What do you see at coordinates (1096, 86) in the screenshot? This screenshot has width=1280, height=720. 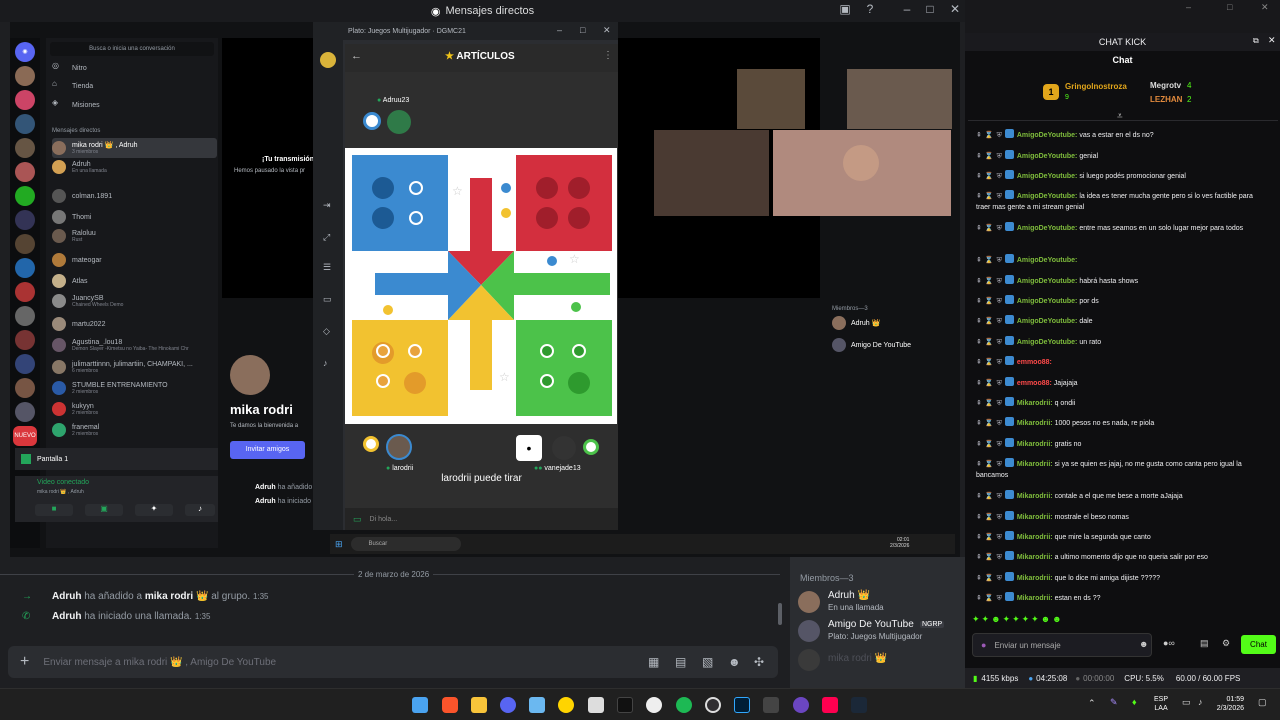 I see `top-user-name: Gringolnostroza` at bounding box center [1096, 86].